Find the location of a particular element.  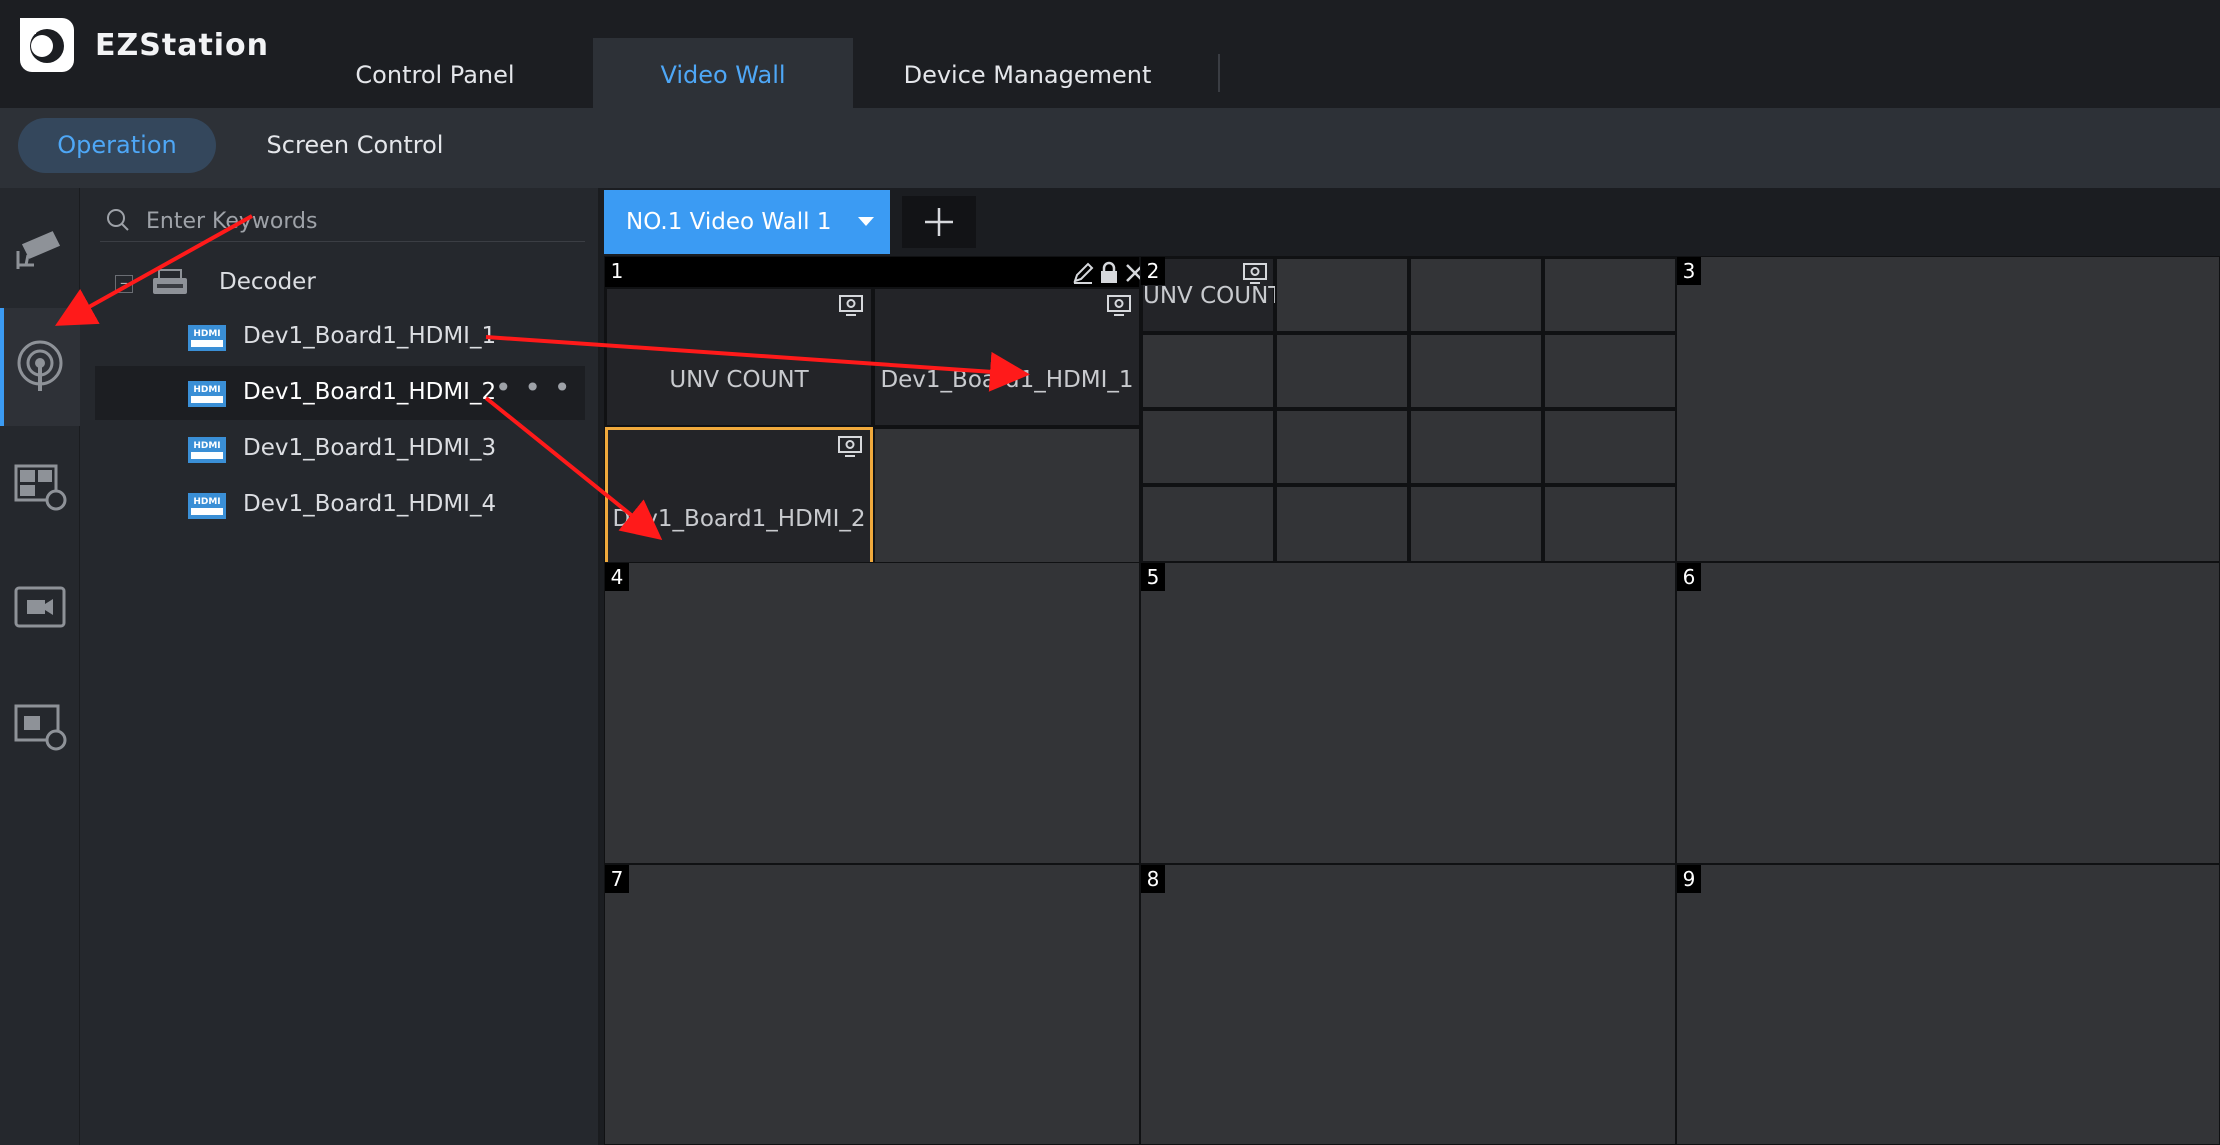

surveillance-camera-icon is located at coordinates (38, 250).